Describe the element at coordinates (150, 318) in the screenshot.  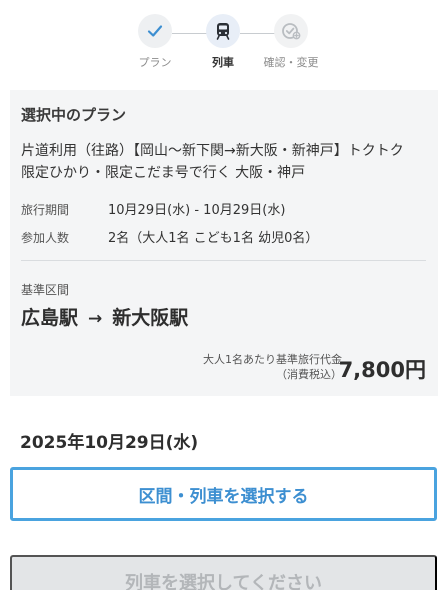
I see `route-to: 新大阪駅` at that location.